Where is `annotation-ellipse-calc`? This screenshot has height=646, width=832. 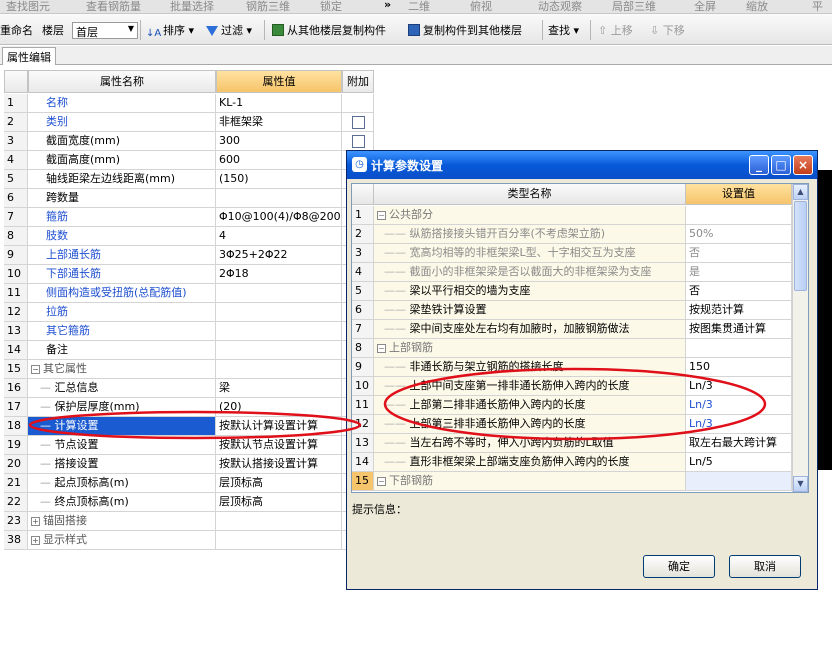 annotation-ellipse-calc is located at coordinates (195, 425).